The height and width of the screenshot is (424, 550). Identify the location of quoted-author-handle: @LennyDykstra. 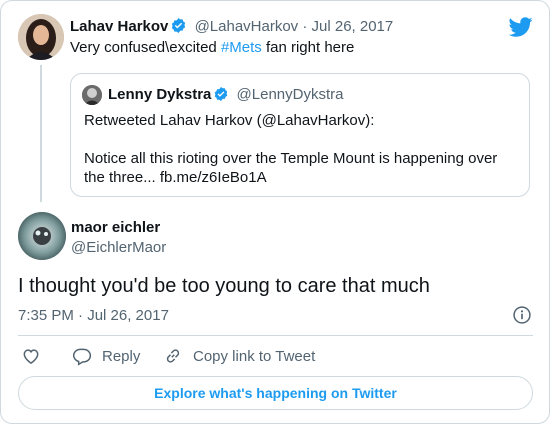
(290, 94).